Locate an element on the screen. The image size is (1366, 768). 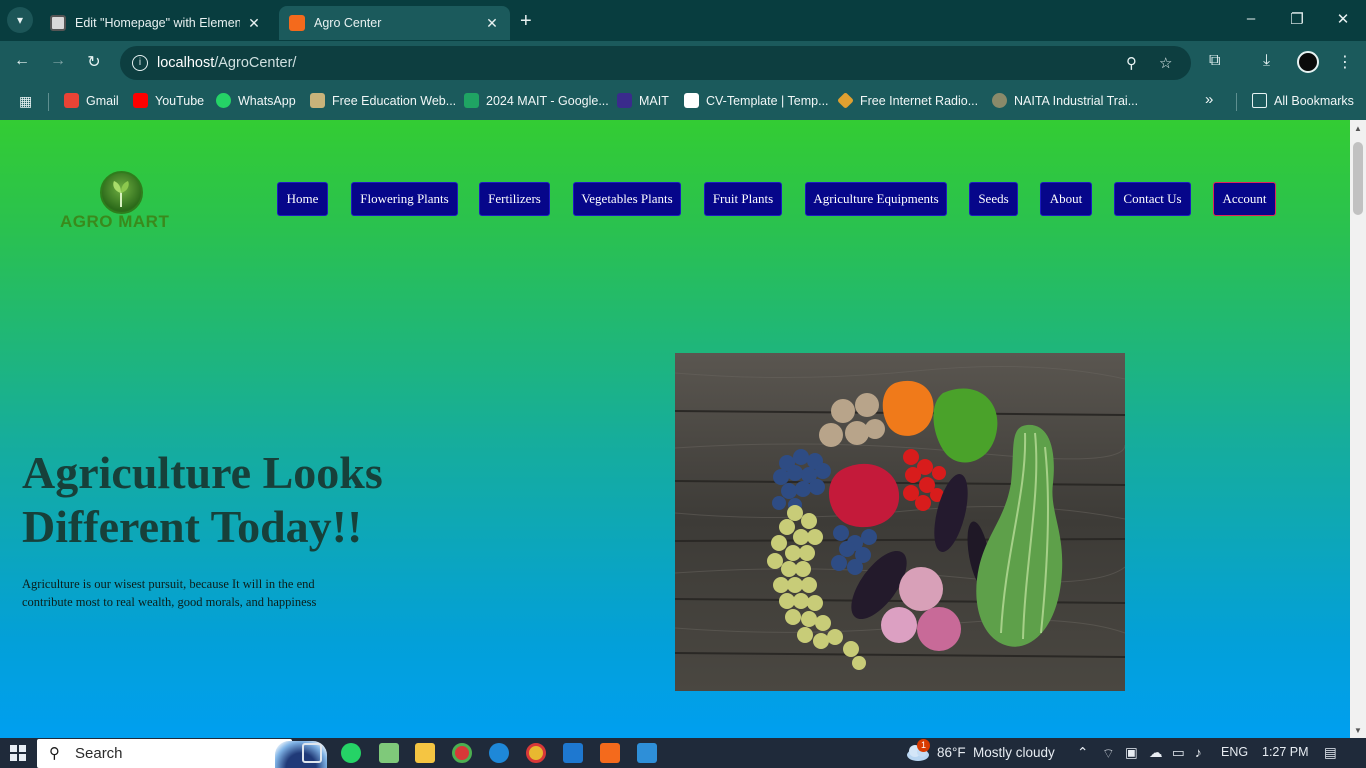
more-bookmarks-icon: » is located at coordinates (1209, 99).